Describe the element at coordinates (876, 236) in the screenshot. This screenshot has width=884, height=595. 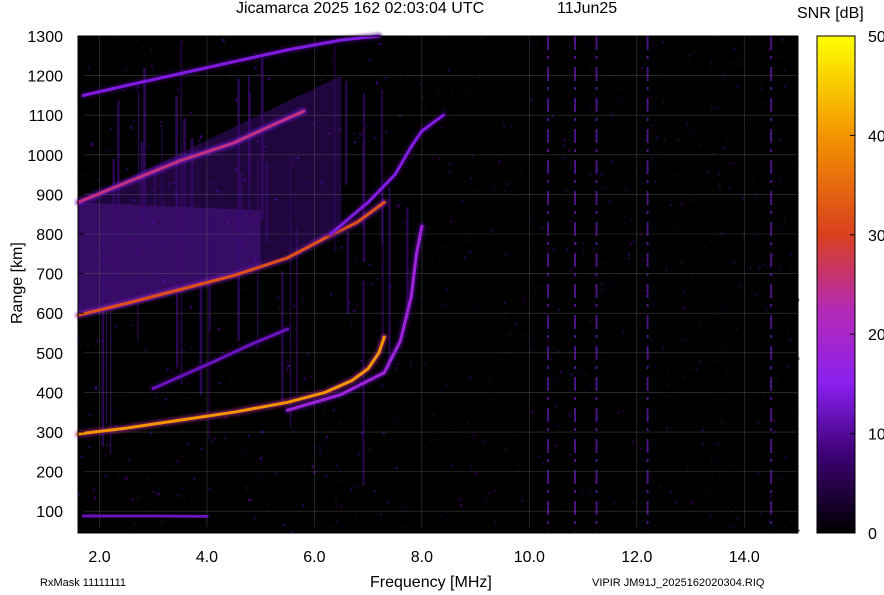
I see `colorbar-tick-label: 30` at that location.